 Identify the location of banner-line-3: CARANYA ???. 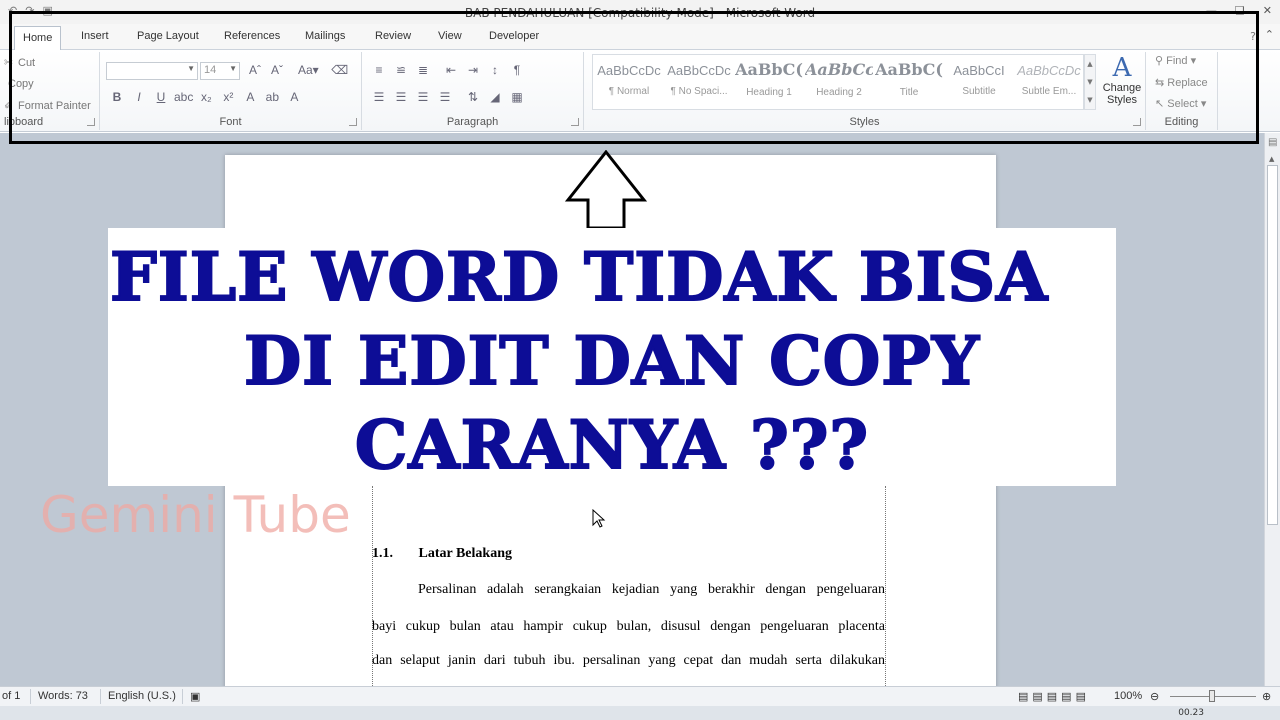
(612, 445).